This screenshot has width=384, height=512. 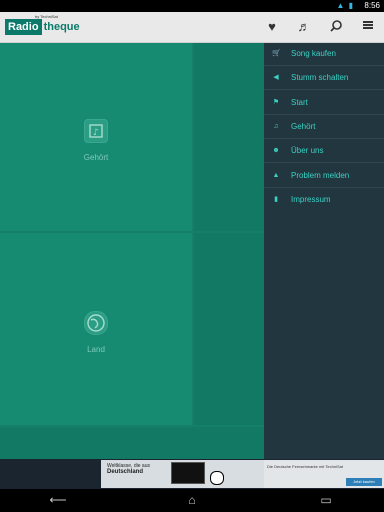 What do you see at coordinates (304, 27) in the screenshot?
I see `music-note-icon: ♬` at bounding box center [304, 27].